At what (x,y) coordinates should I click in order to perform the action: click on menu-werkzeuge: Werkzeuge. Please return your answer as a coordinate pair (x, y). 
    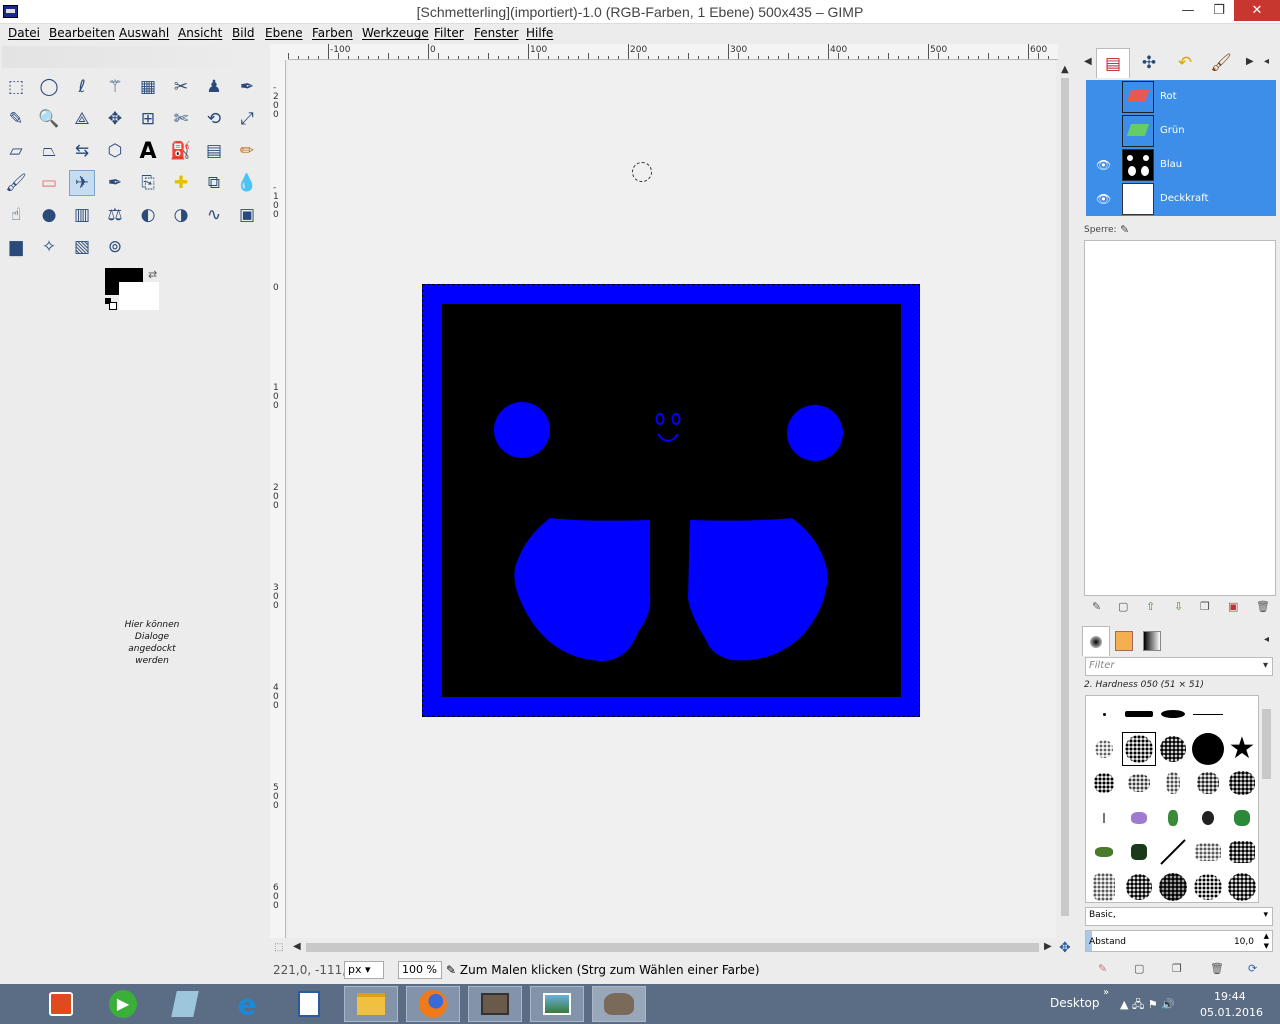
    Looking at the image, I should click on (395, 33).